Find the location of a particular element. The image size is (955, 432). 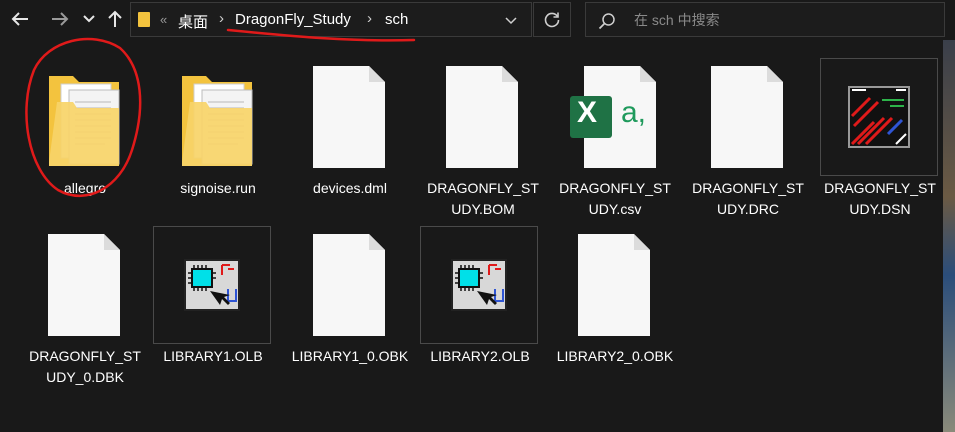

excel-badge: X is located at coordinates (587, 112).